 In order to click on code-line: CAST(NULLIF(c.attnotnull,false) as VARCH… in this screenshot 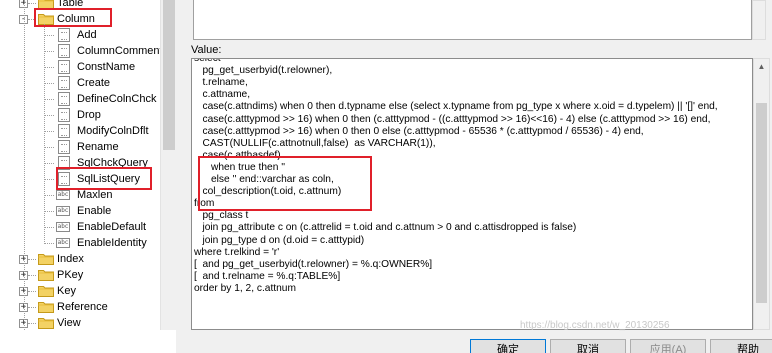, I will do `click(315, 143)`.